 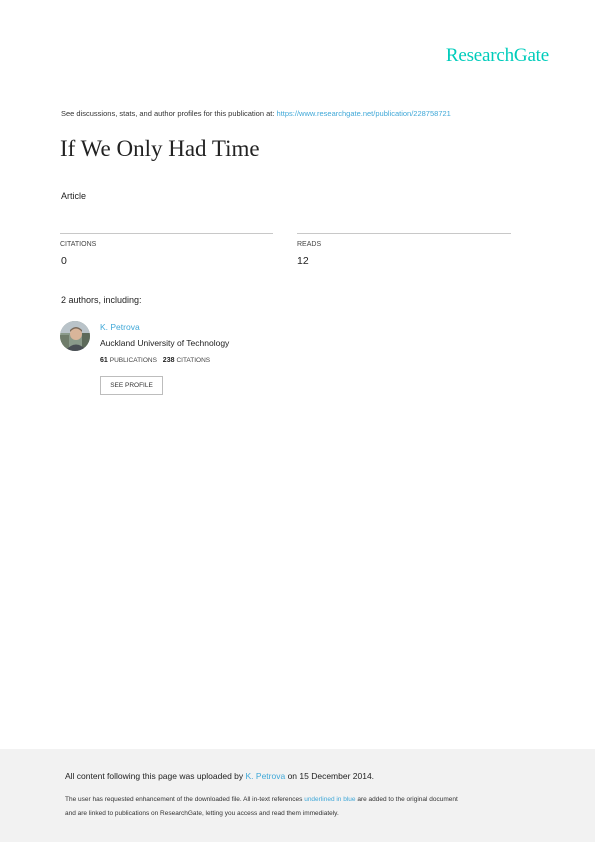 What do you see at coordinates (133, 360) in the screenshot?
I see `publications-label: PUBLICATIONS` at bounding box center [133, 360].